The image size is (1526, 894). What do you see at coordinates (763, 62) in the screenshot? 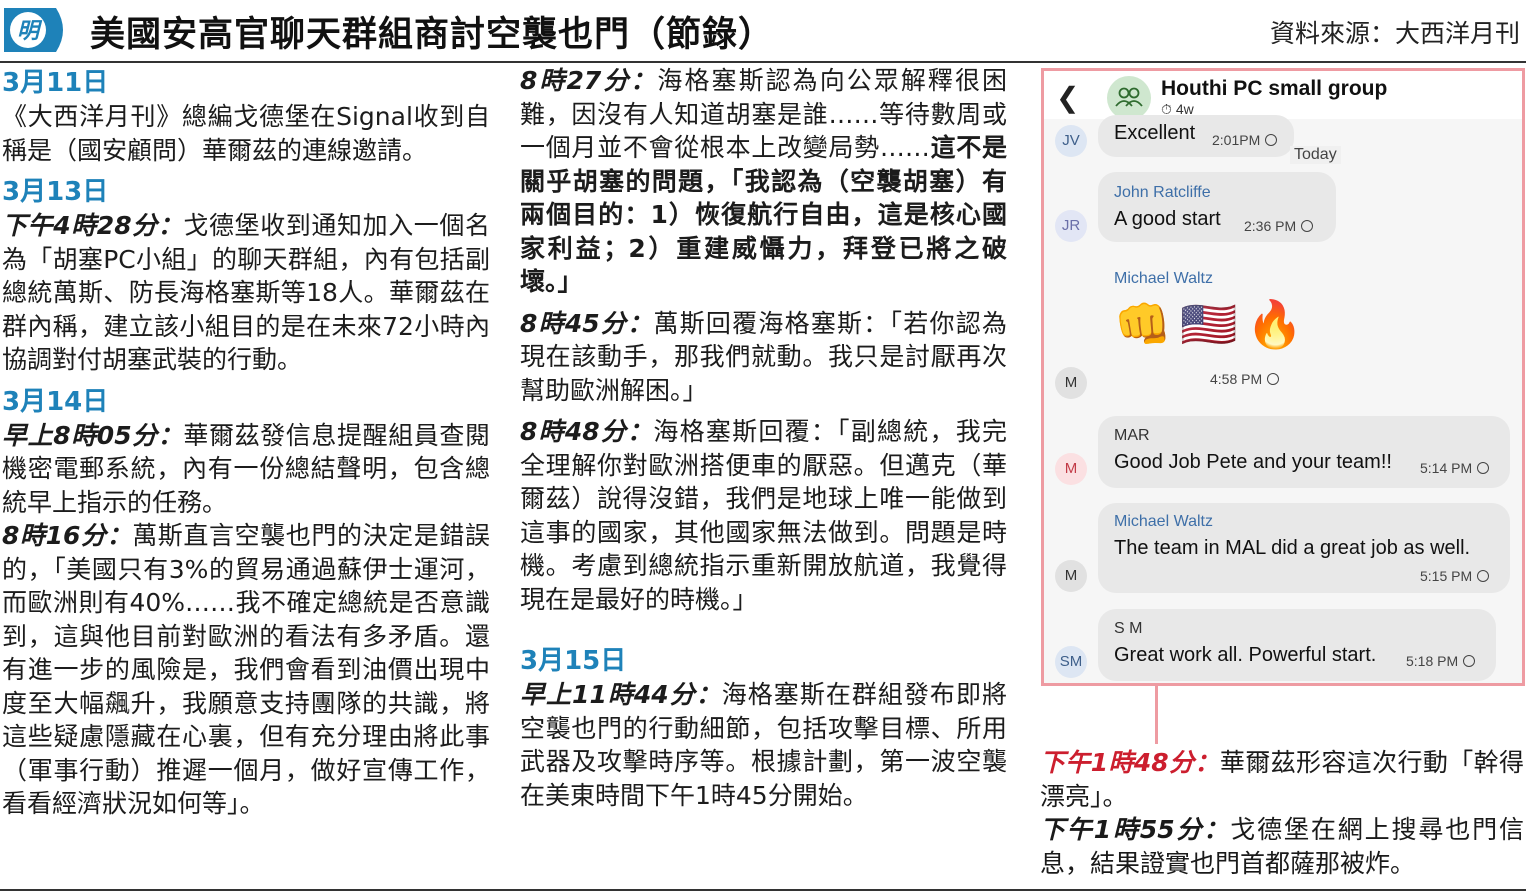
I see `header-divider` at bounding box center [763, 62].